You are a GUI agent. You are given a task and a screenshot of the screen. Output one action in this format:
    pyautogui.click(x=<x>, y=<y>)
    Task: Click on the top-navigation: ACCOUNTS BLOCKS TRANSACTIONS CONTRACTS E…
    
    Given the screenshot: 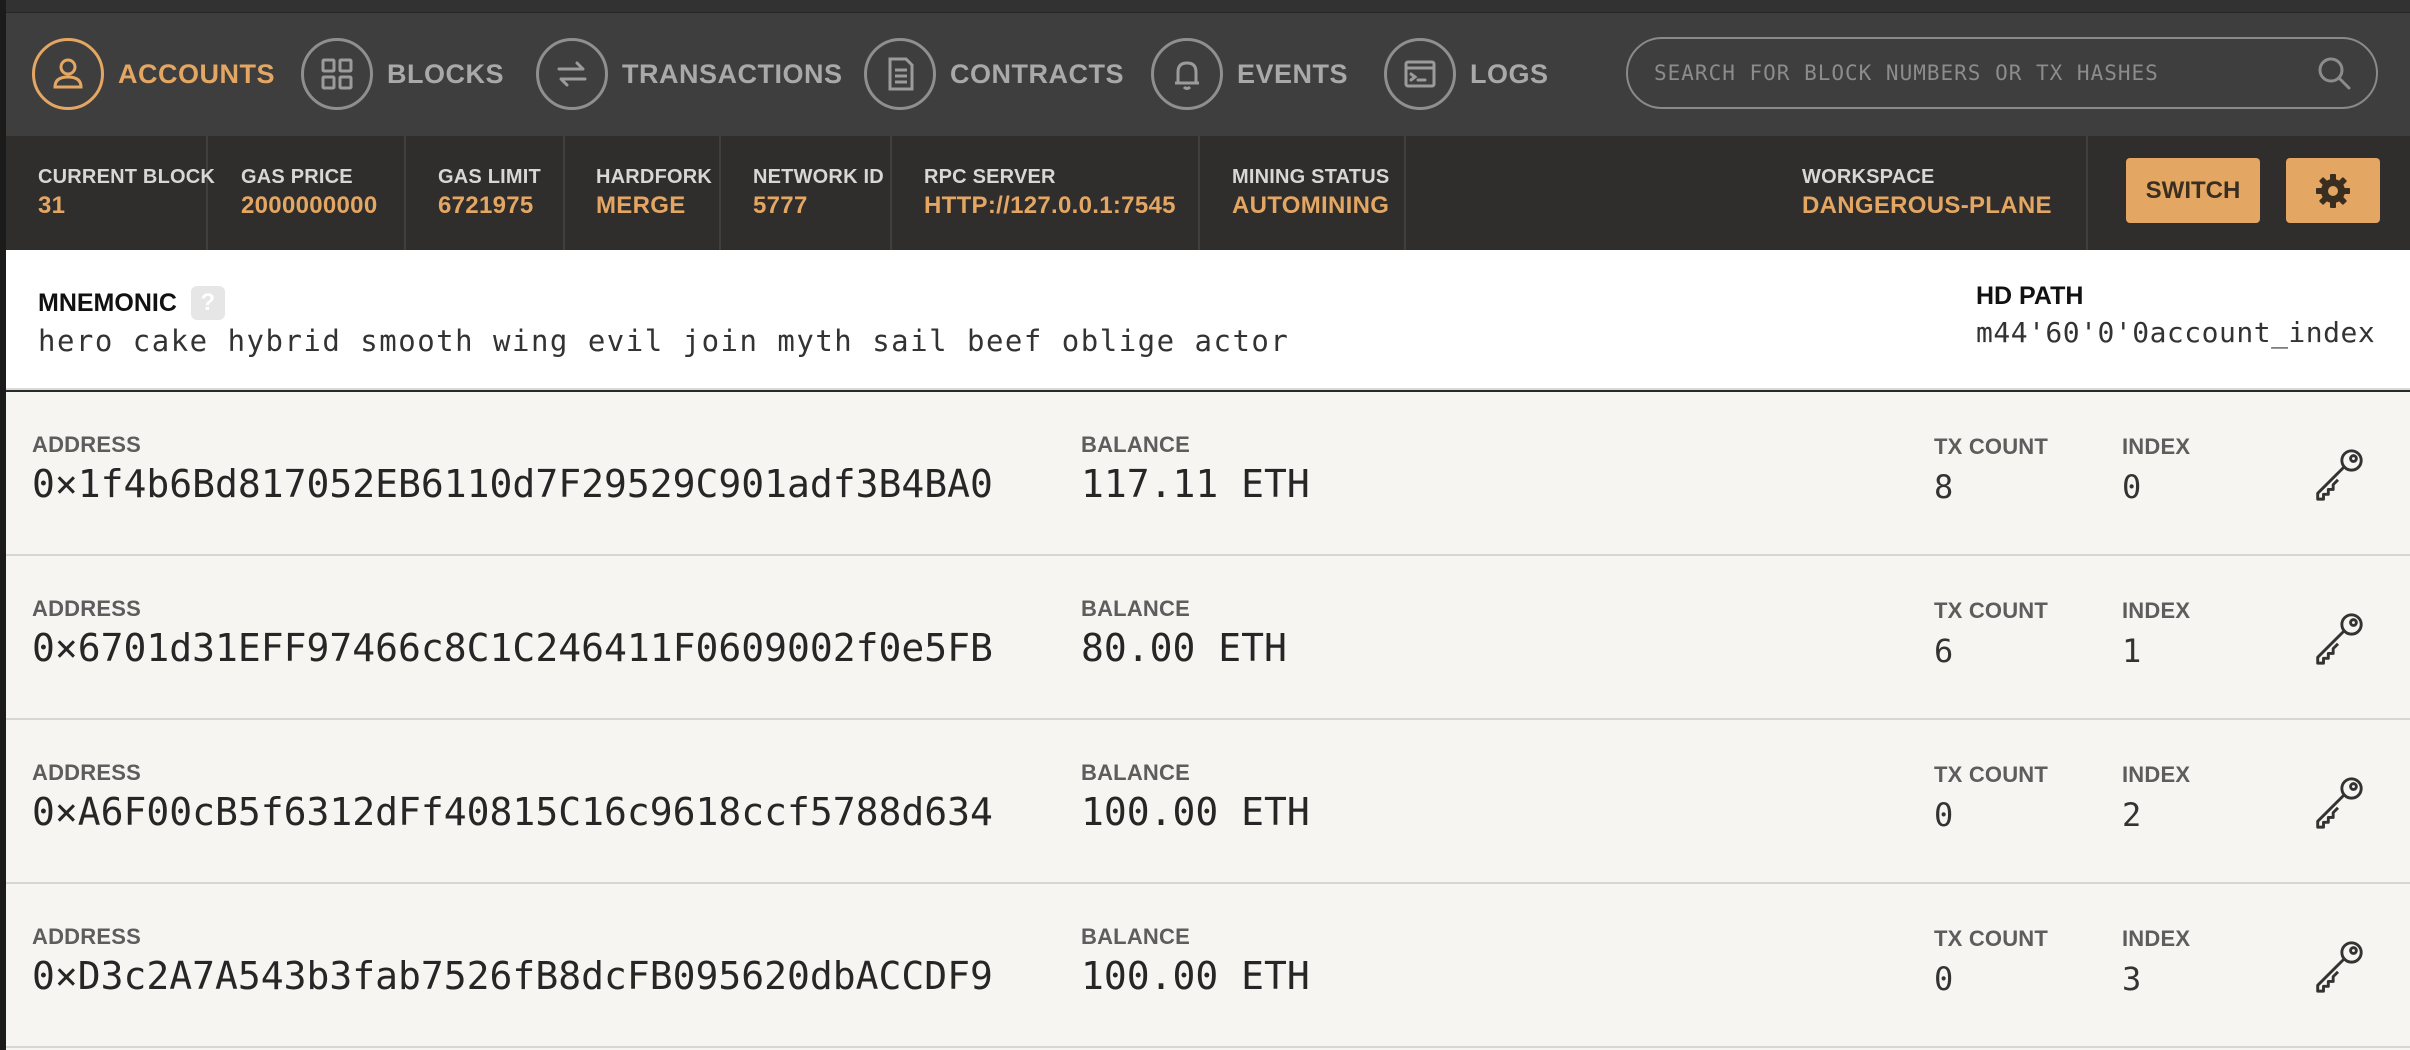 What is the action you would take?
    pyautogui.click(x=1208, y=74)
    